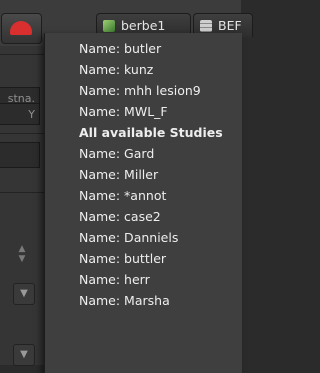 This screenshot has height=373, width=320. Describe the element at coordinates (151, 132) in the screenshot. I see `menu-section-header: All available Studies` at that location.